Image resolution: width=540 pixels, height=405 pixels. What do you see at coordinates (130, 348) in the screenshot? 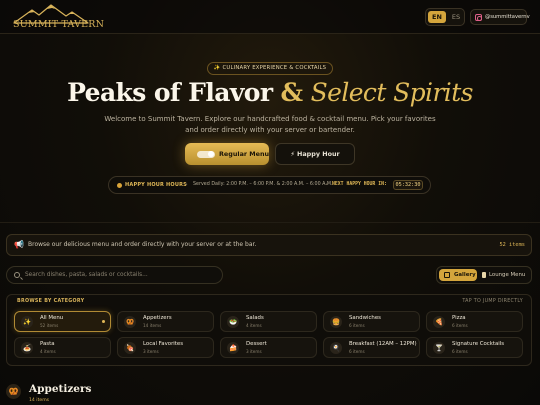
I see `meat-icon: 🍖` at bounding box center [130, 348].